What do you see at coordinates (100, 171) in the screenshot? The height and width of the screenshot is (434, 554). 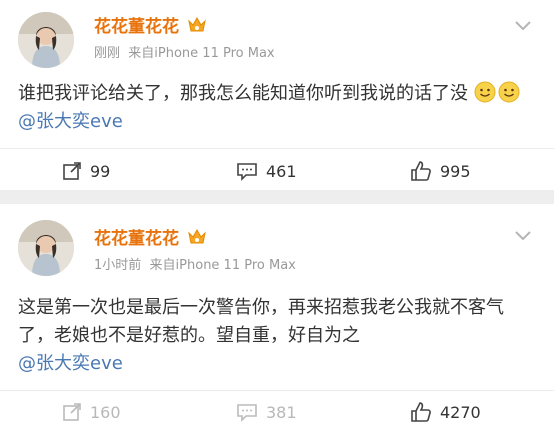 I see `repost-count: 99` at bounding box center [100, 171].